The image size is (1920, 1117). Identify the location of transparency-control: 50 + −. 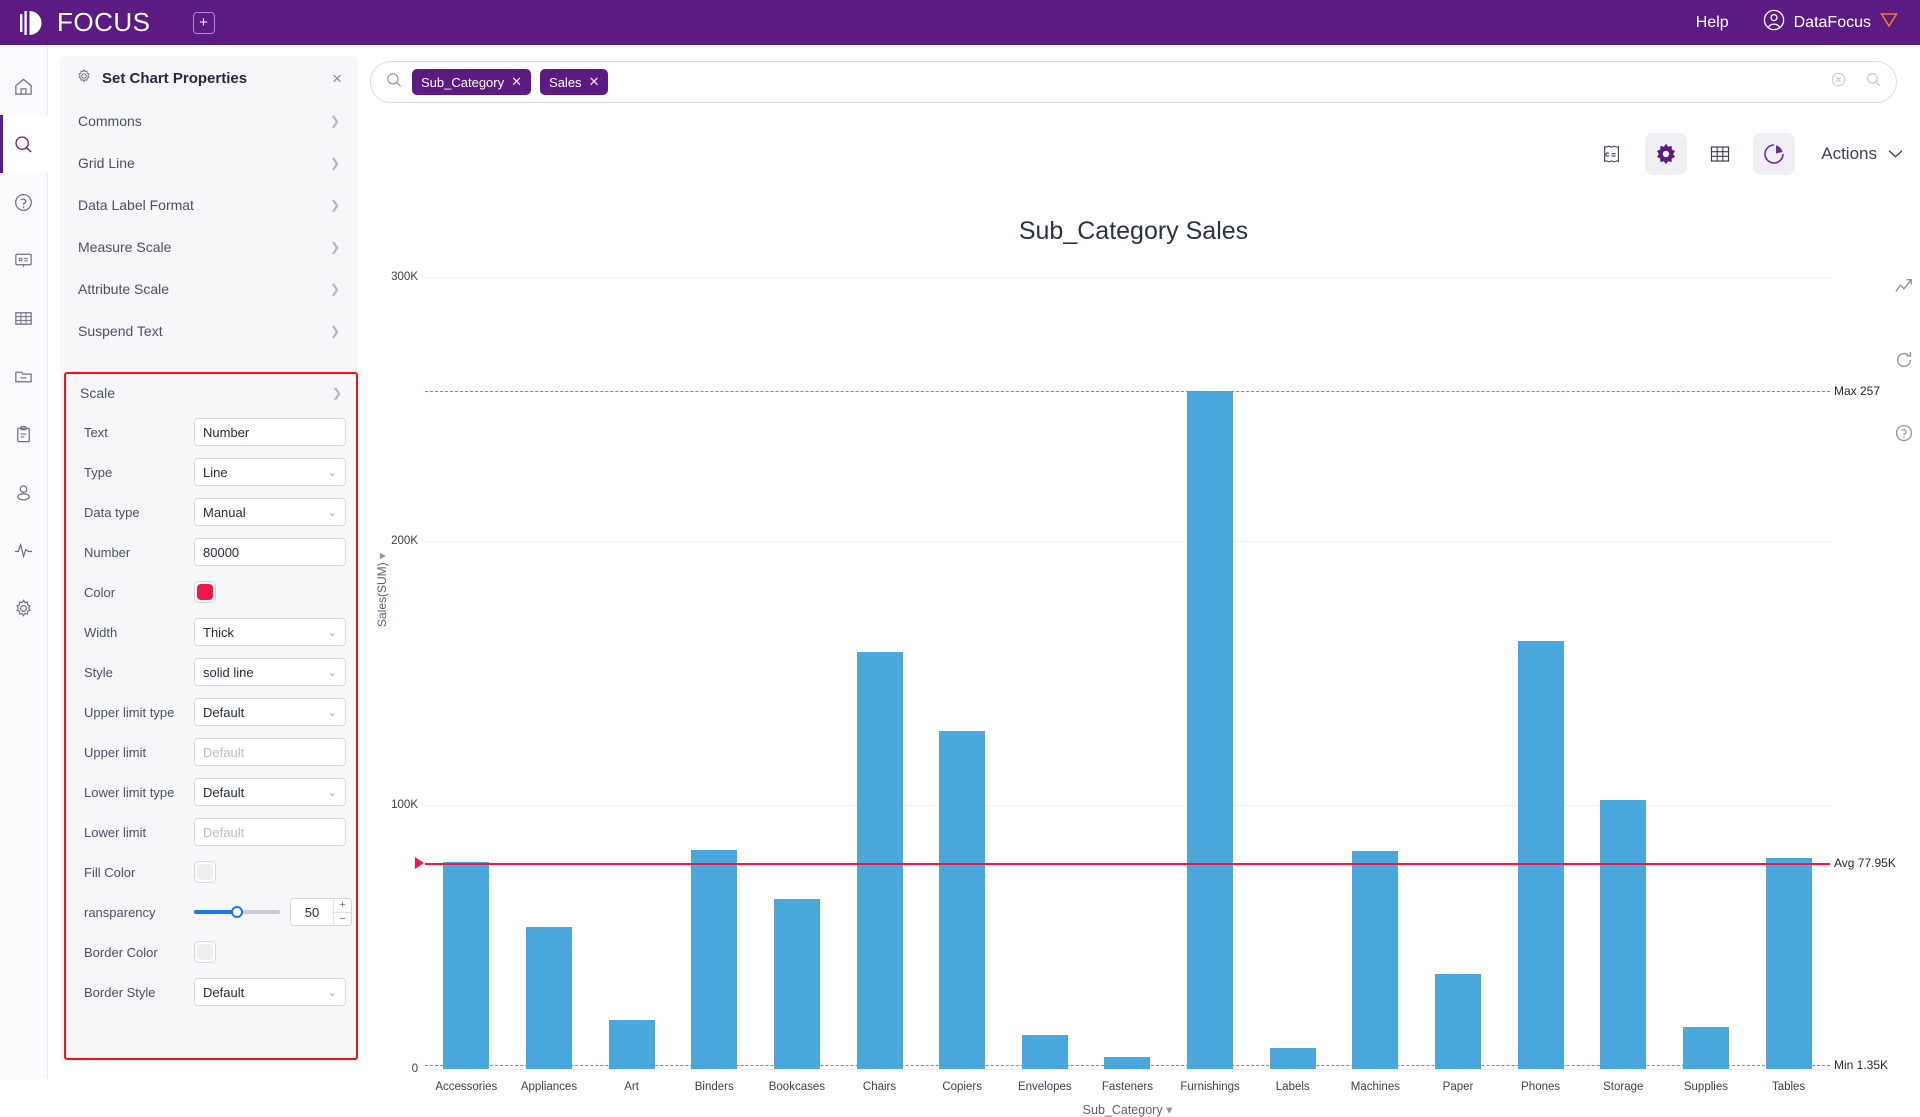
(273, 912).